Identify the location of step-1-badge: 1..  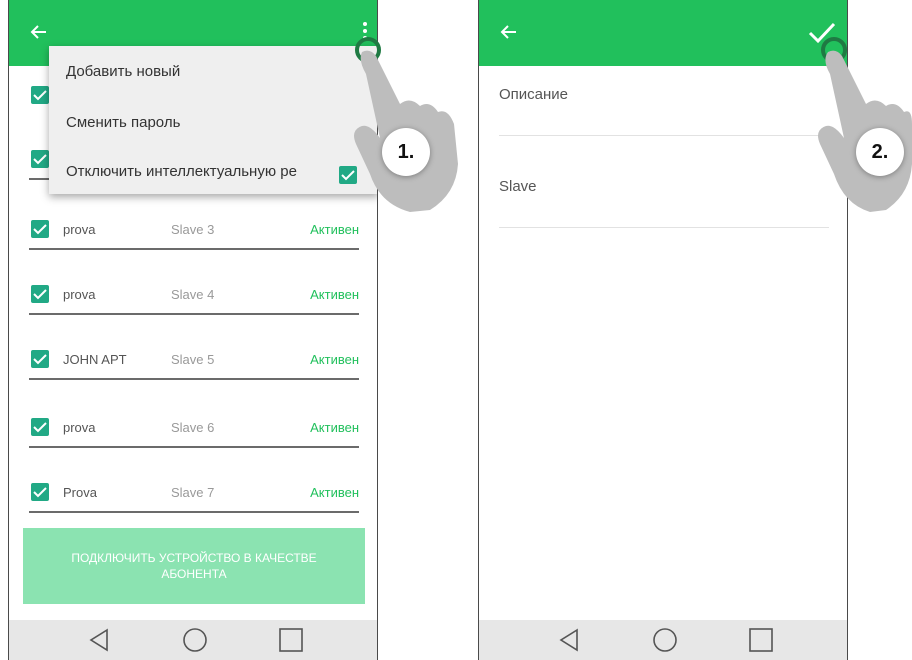
(406, 152).